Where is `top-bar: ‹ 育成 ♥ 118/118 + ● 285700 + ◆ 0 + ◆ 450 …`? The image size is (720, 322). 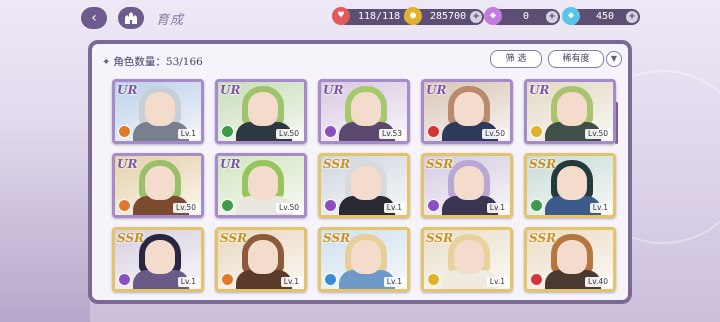
top-bar: ‹ 育成 ♥ 118/118 + ● 285700 + ◆ 0 + ◆ 450 … is located at coordinates (360, 18).